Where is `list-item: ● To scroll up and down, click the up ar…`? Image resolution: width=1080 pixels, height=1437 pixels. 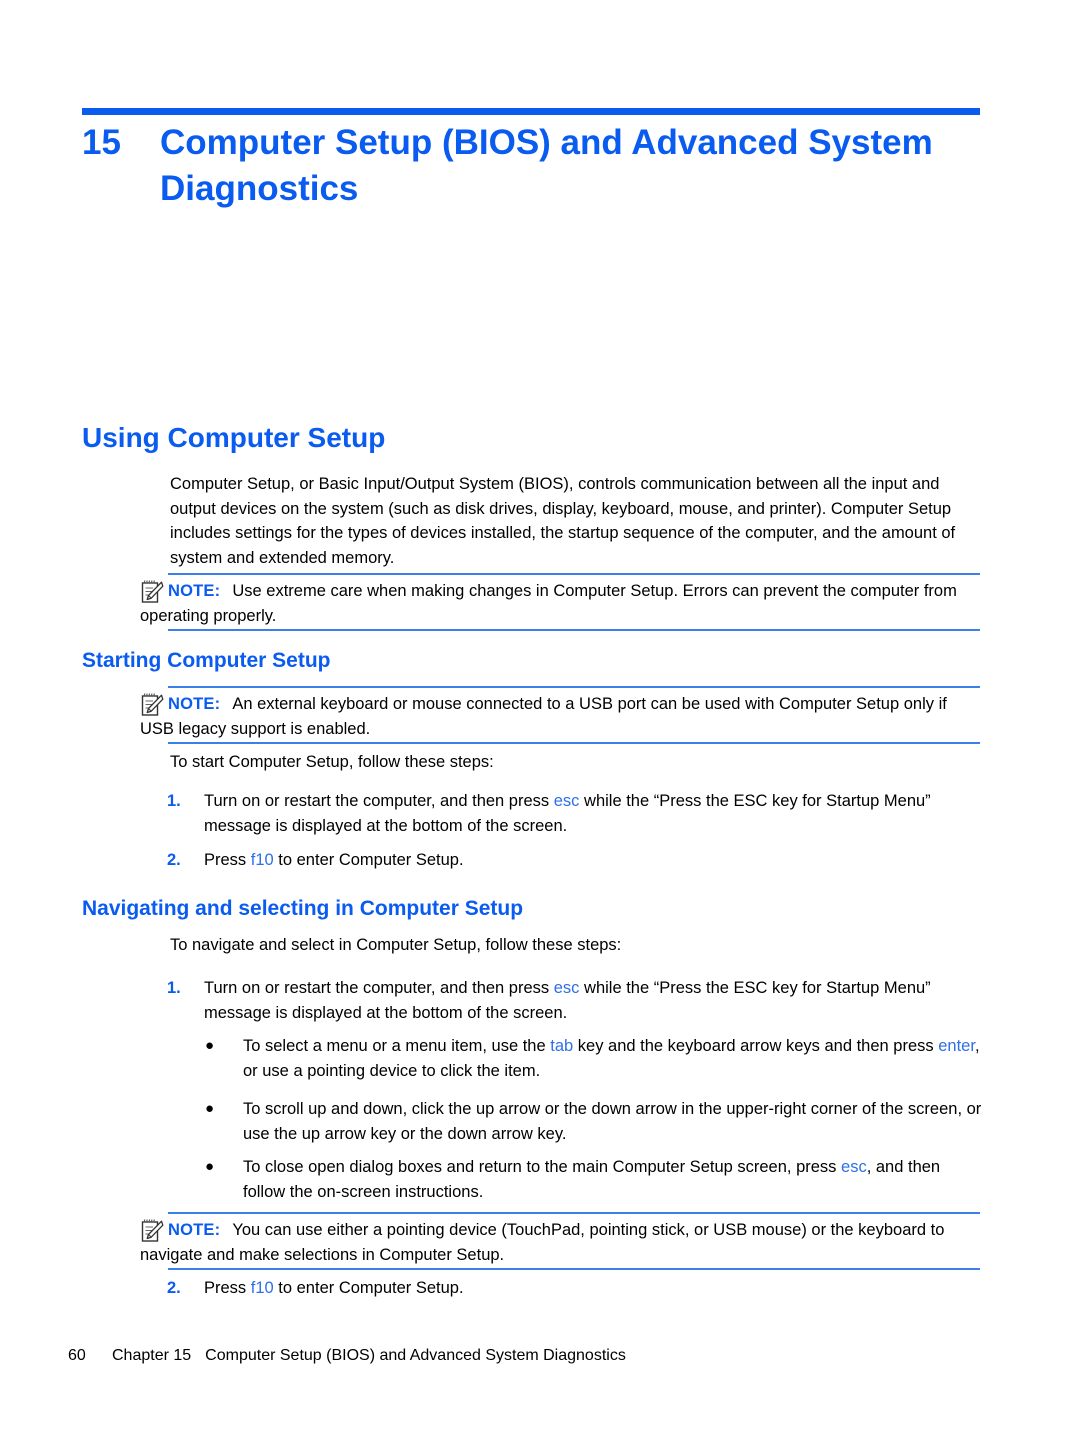
list-item: ● To scroll up and down, click the up ar… is located at coordinates (593, 1121).